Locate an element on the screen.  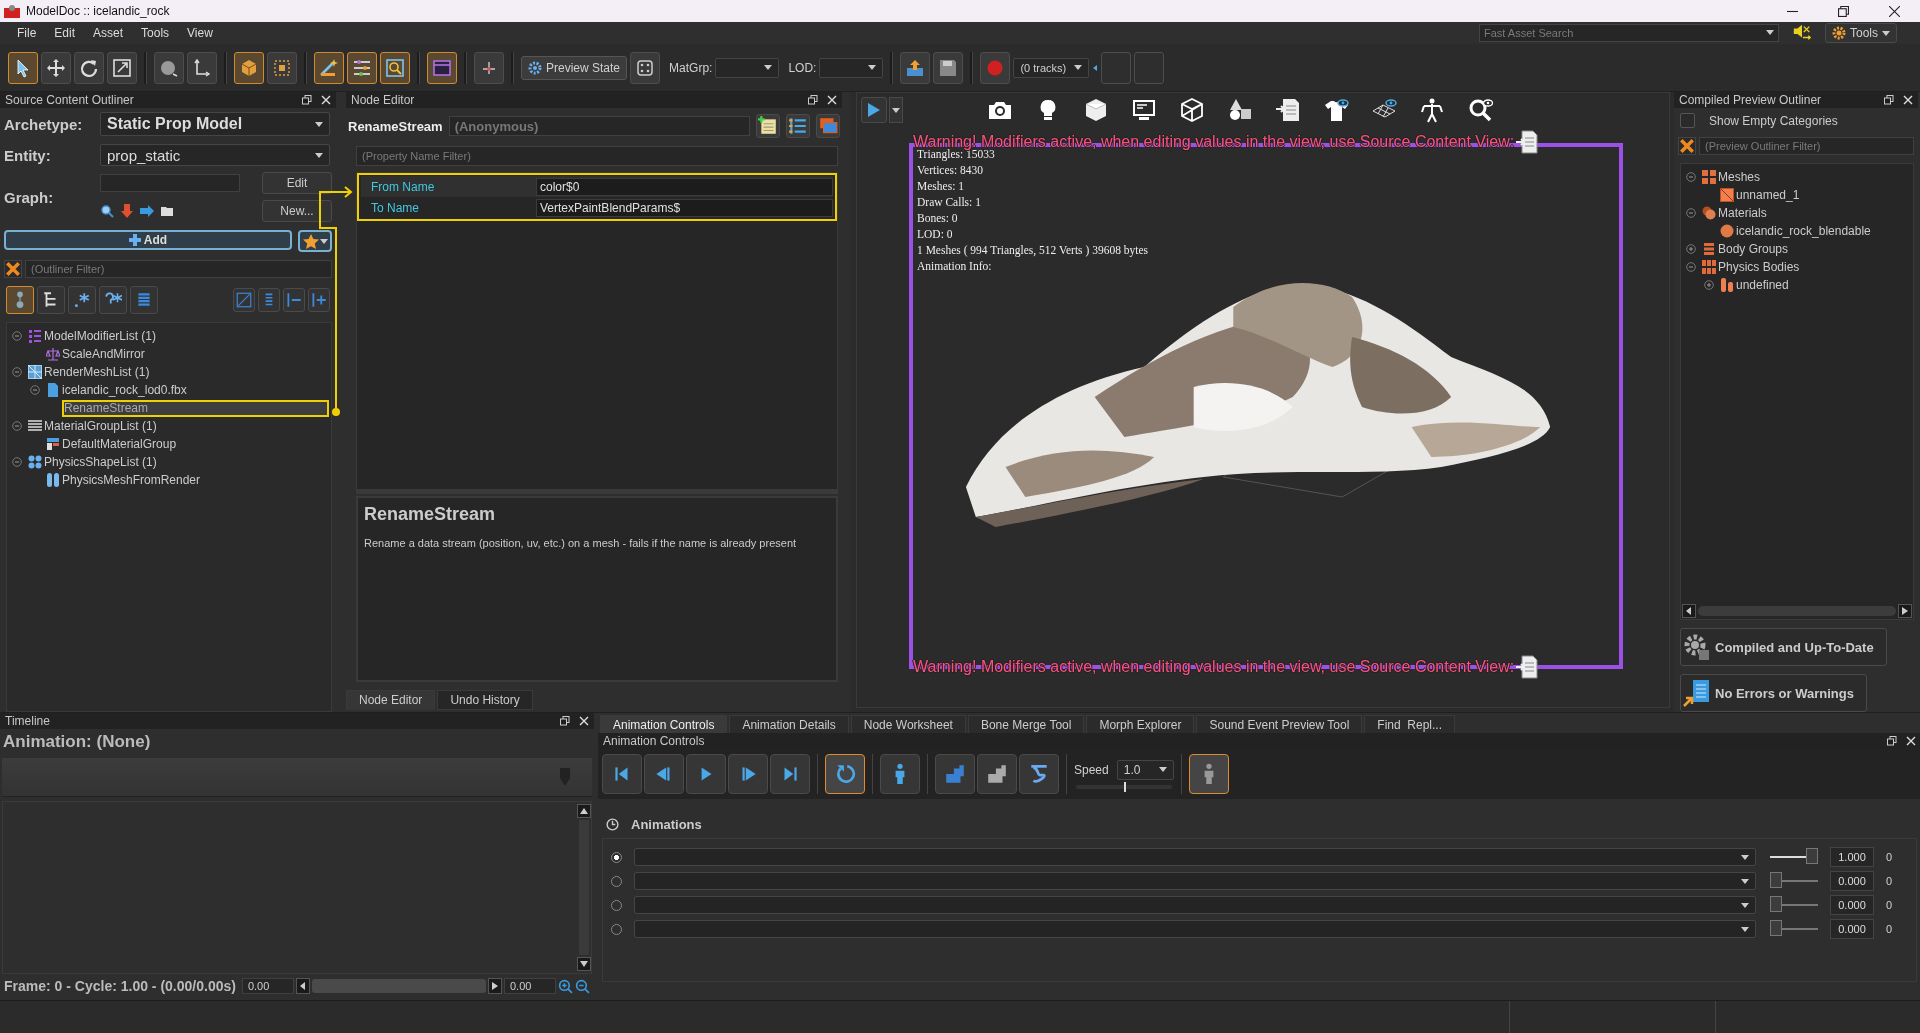
tree-item: DefaultMaterialGroup is located at coordinates (111, 444).